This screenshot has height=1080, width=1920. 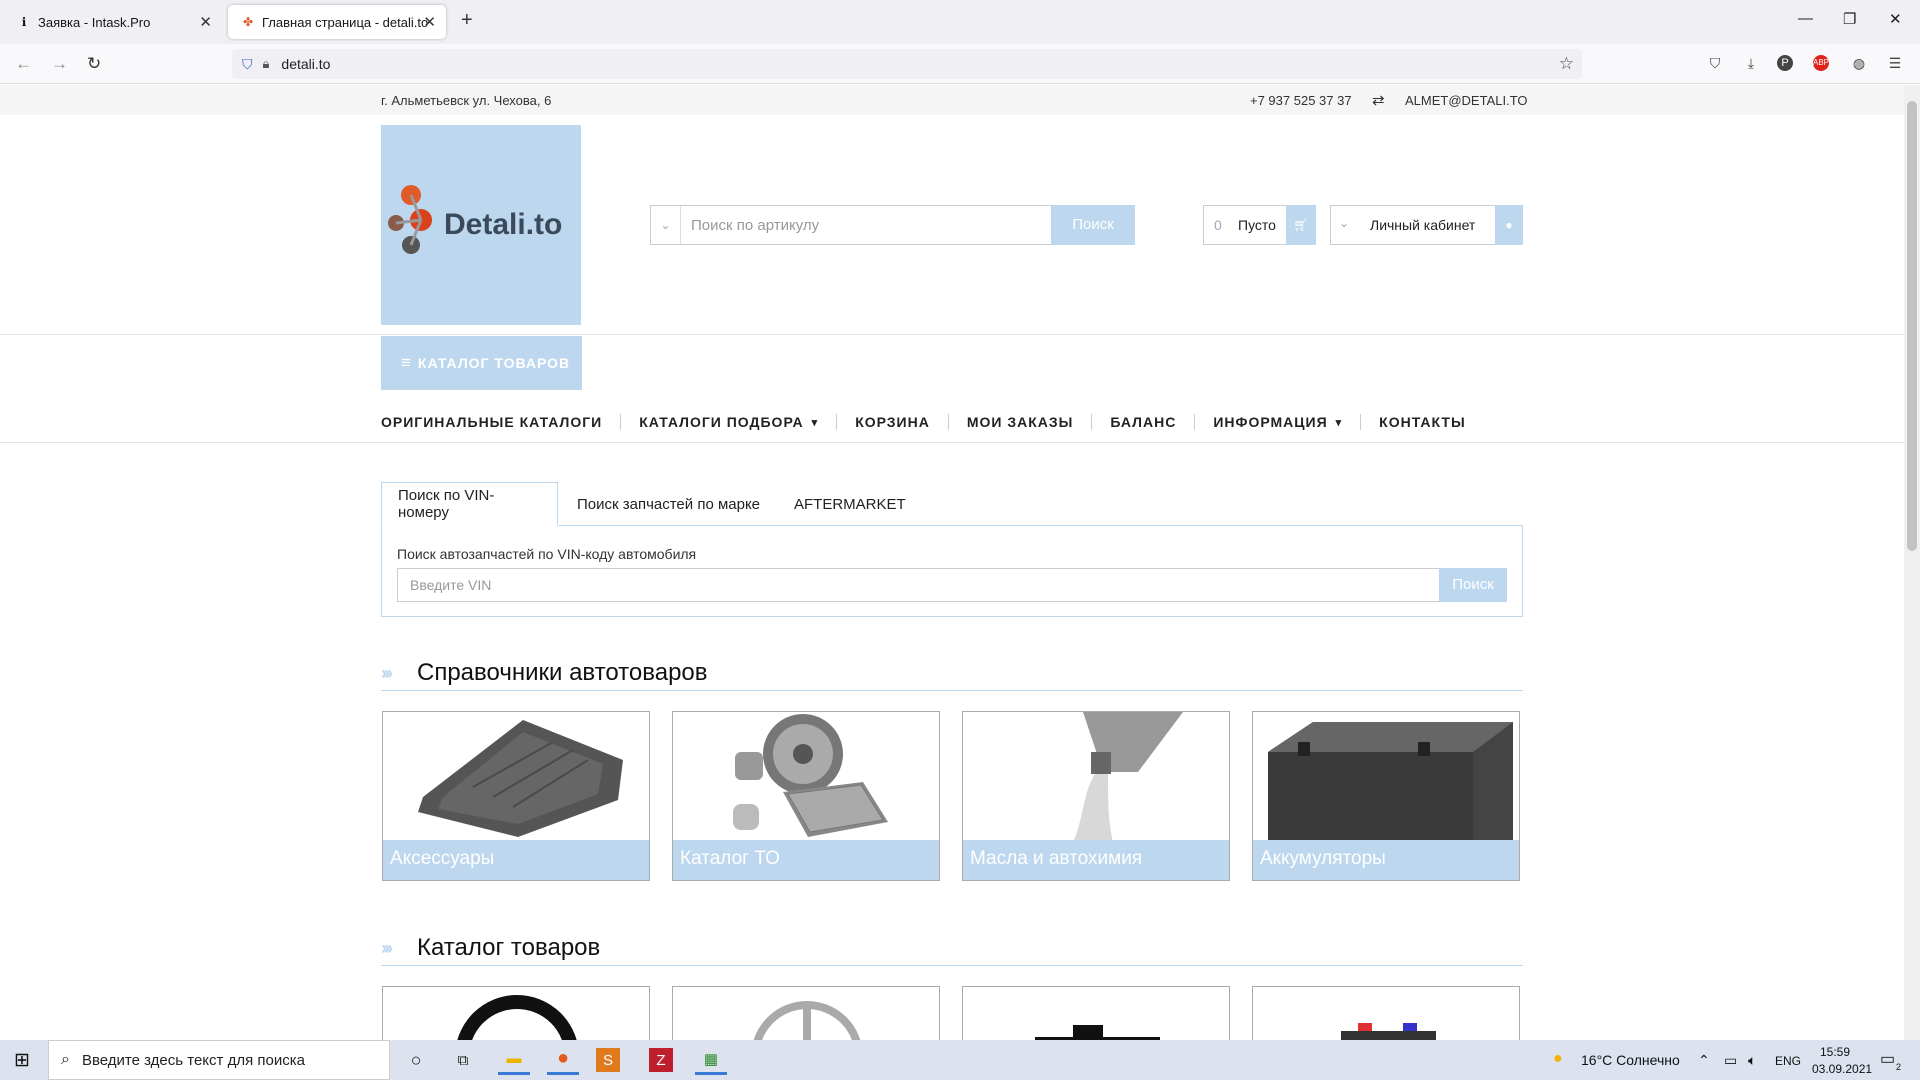 What do you see at coordinates (59, 64) in the screenshot?
I see `forward-icon: →` at bounding box center [59, 64].